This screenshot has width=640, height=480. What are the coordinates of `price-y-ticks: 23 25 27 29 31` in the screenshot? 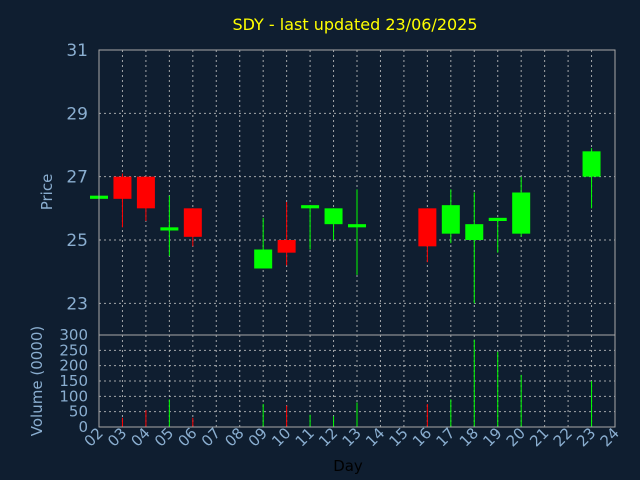 It's located at (77, 177).